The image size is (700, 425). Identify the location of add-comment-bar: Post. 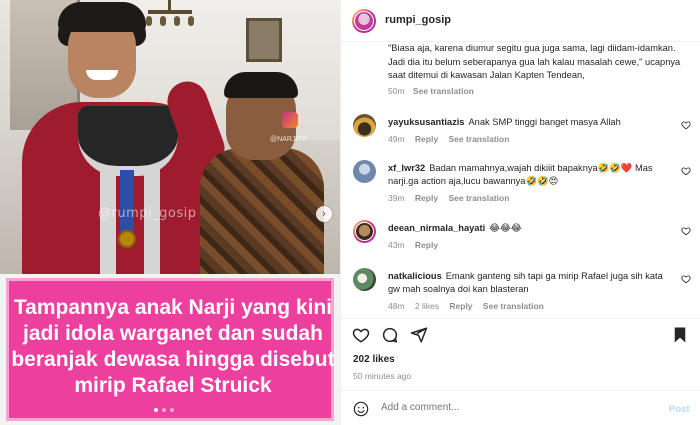
(520, 407).